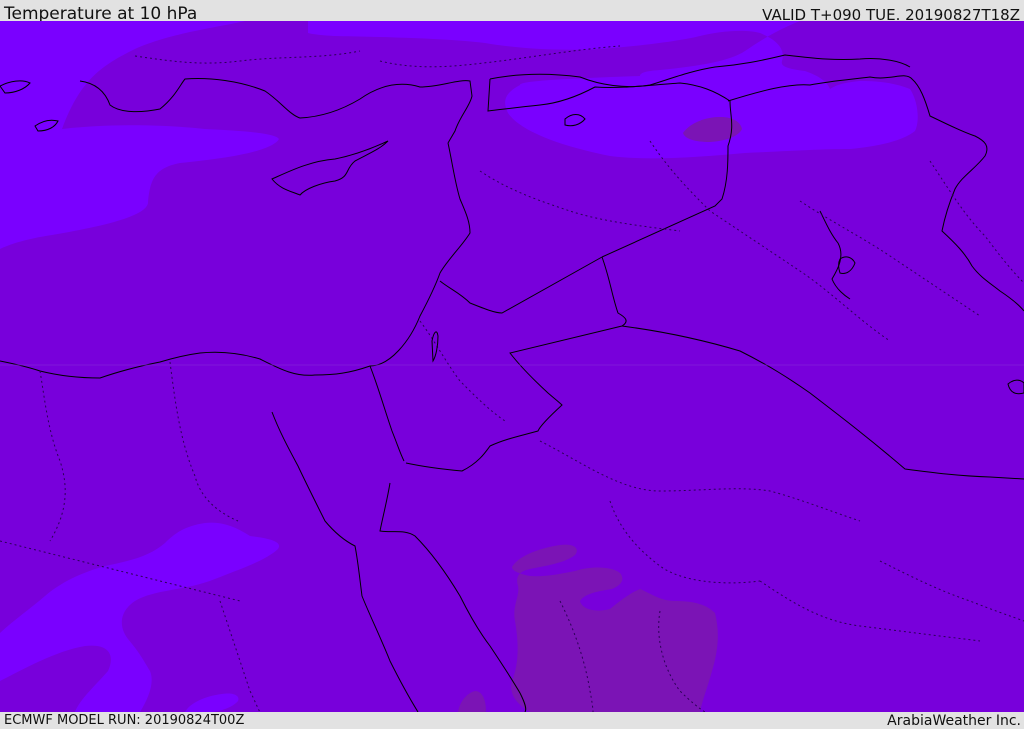  Describe the element at coordinates (954, 721) in the screenshot. I see `credit-label: ArabiaWeather Inc.` at that location.